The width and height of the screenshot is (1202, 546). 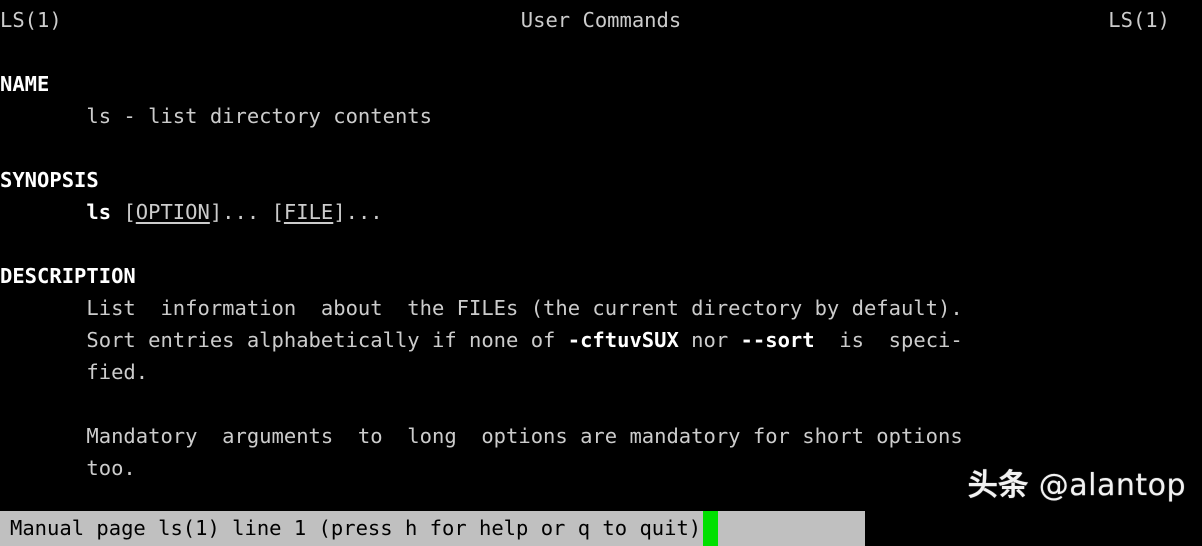 What do you see at coordinates (284, 340) in the screenshot?
I see `description-text-pre: Sort entries alphabetically if none of` at bounding box center [284, 340].